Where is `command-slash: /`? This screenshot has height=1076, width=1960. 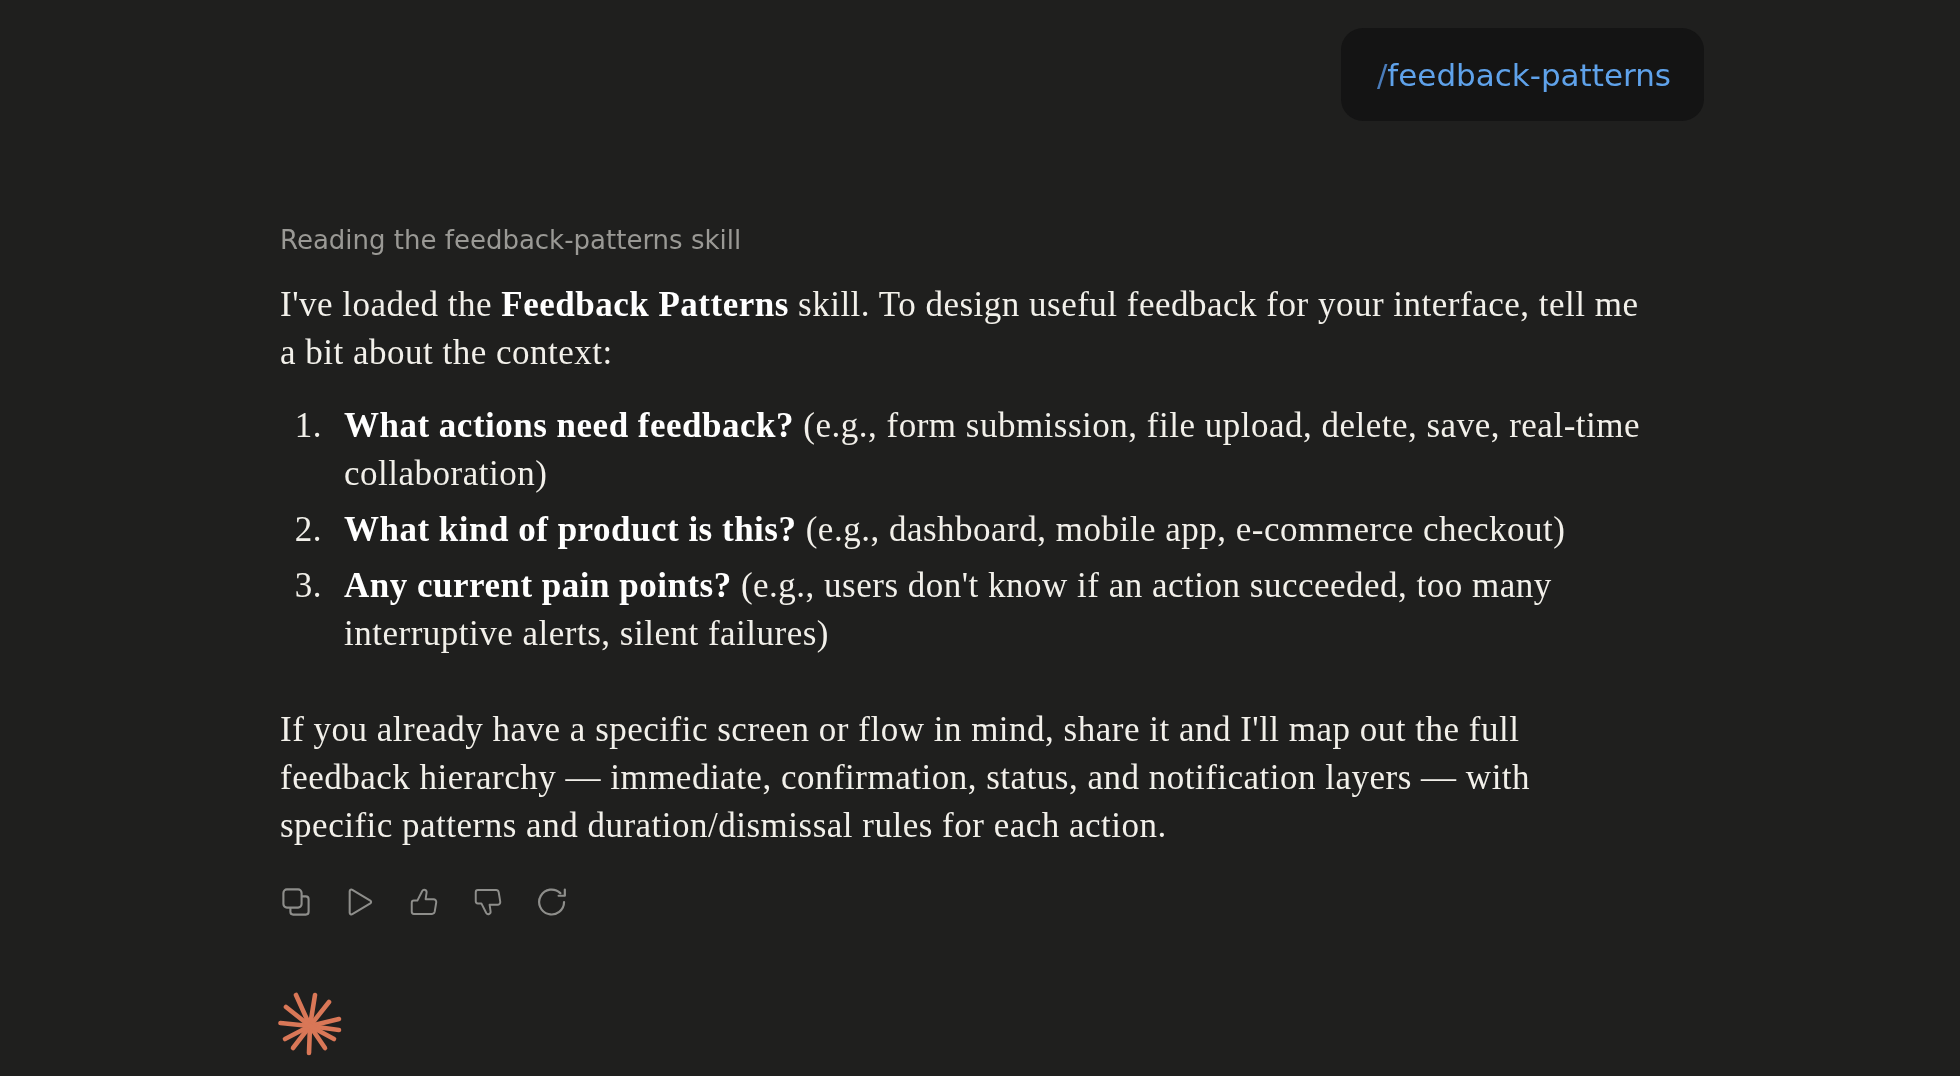
command-slash: / is located at coordinates (1382, 75).